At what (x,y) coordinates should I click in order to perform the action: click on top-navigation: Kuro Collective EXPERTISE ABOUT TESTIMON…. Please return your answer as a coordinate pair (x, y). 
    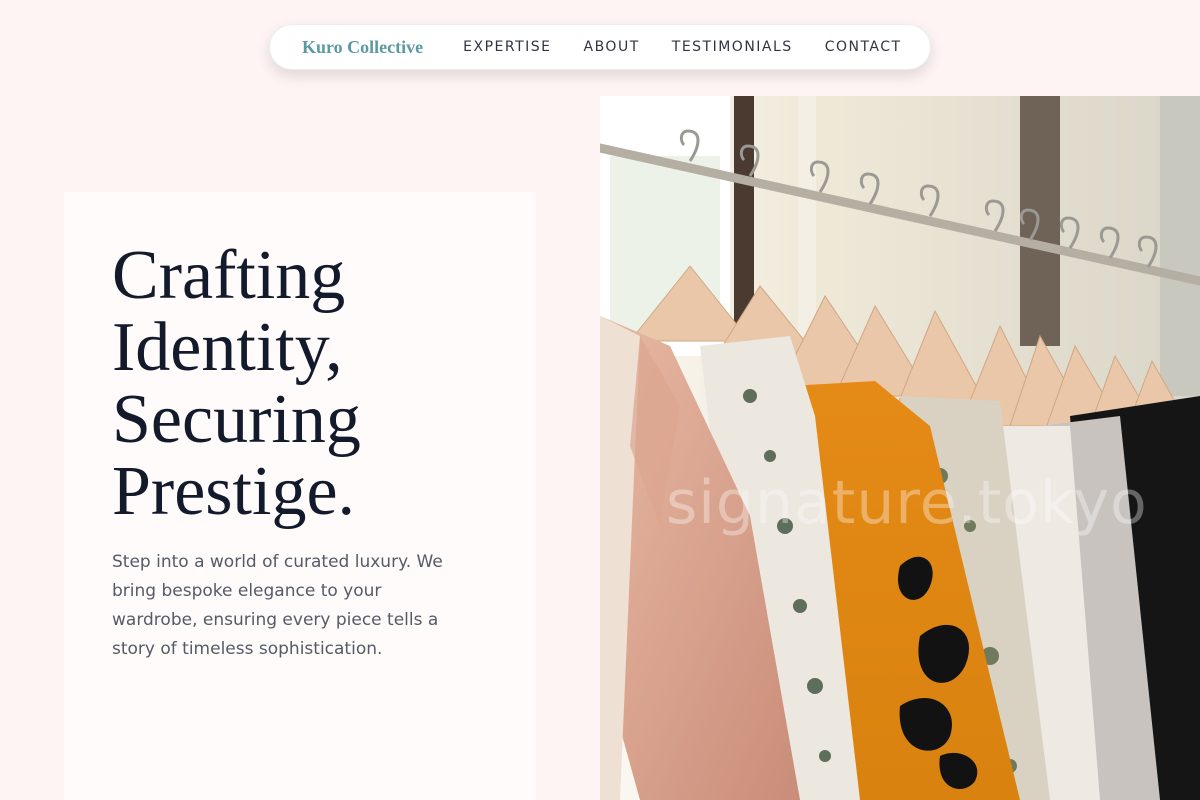
    Looking at the image, I should click on (600, 47).